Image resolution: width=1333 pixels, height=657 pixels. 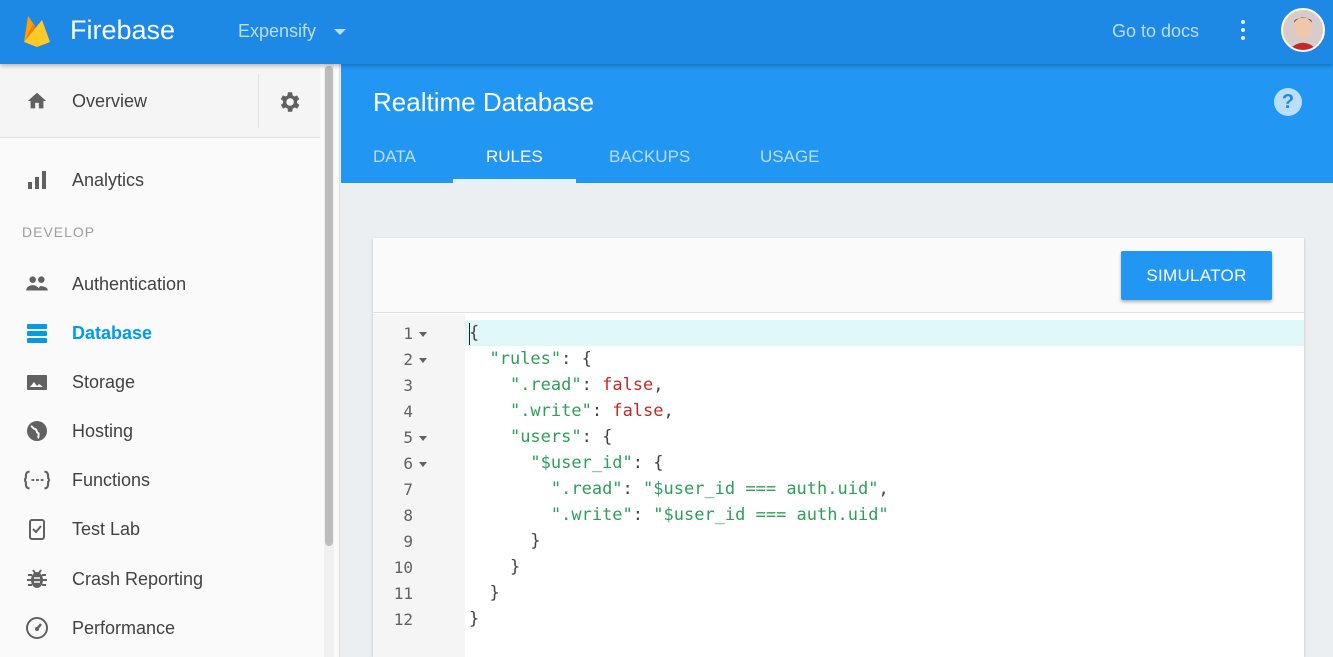 What do you see at coordinates (408, 541) in the screenshot?
I see `line-number: 9` at bounding box center [408, 541].